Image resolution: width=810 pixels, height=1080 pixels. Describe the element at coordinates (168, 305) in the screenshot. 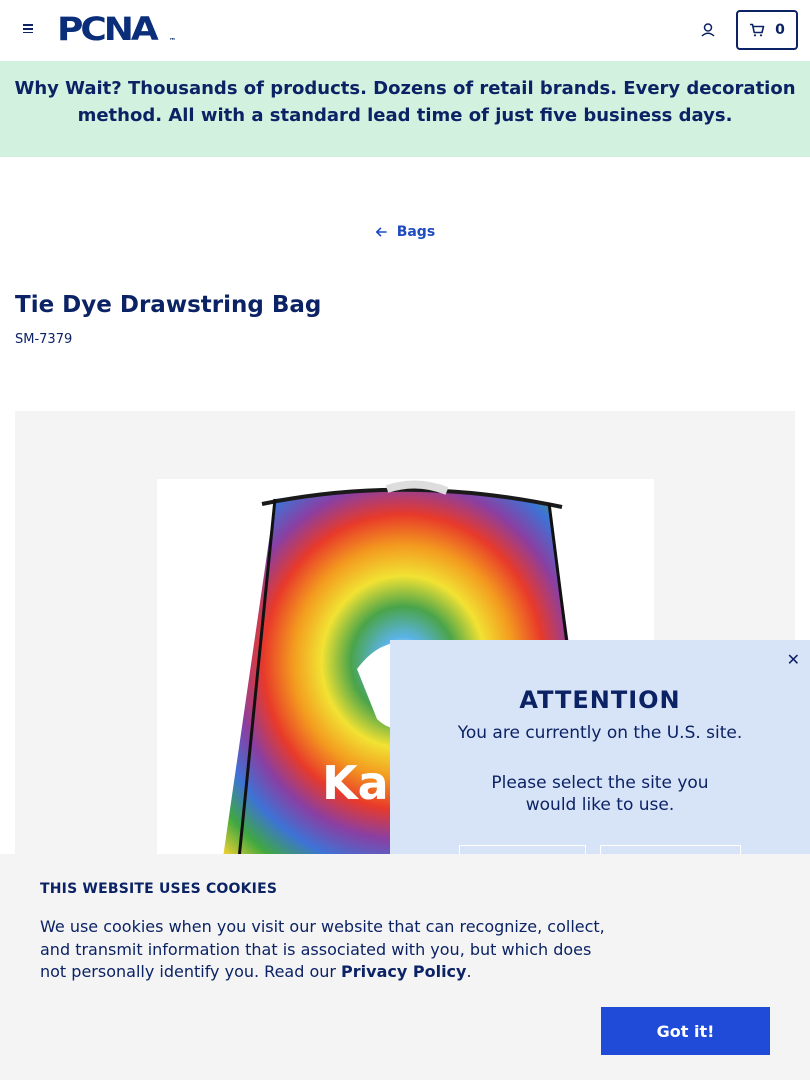

I see `product-title: Tie Dye Drawstring Bag` at that location.